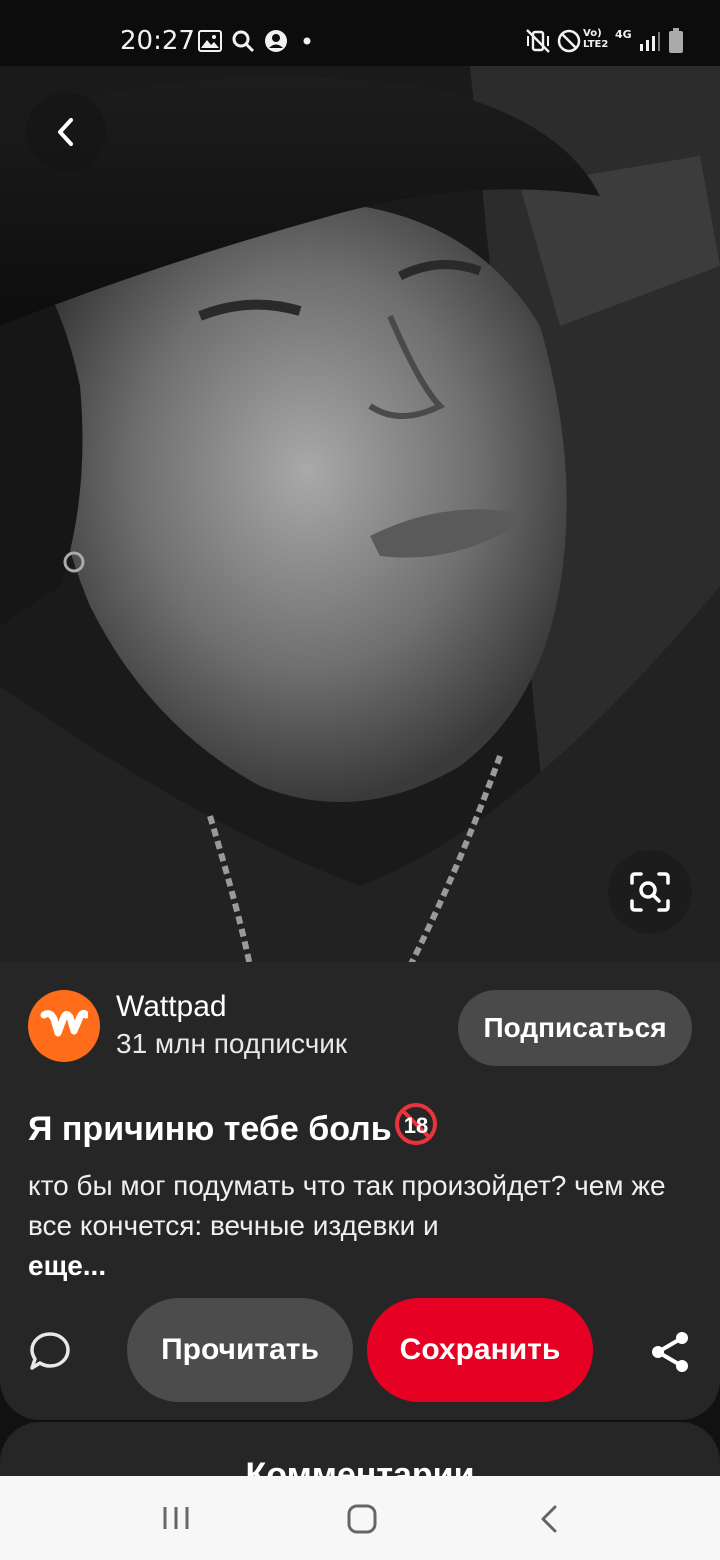 This screenshot has height=1560, width=720. I want to click on age-badge-text: 18, so click(415, 1125).